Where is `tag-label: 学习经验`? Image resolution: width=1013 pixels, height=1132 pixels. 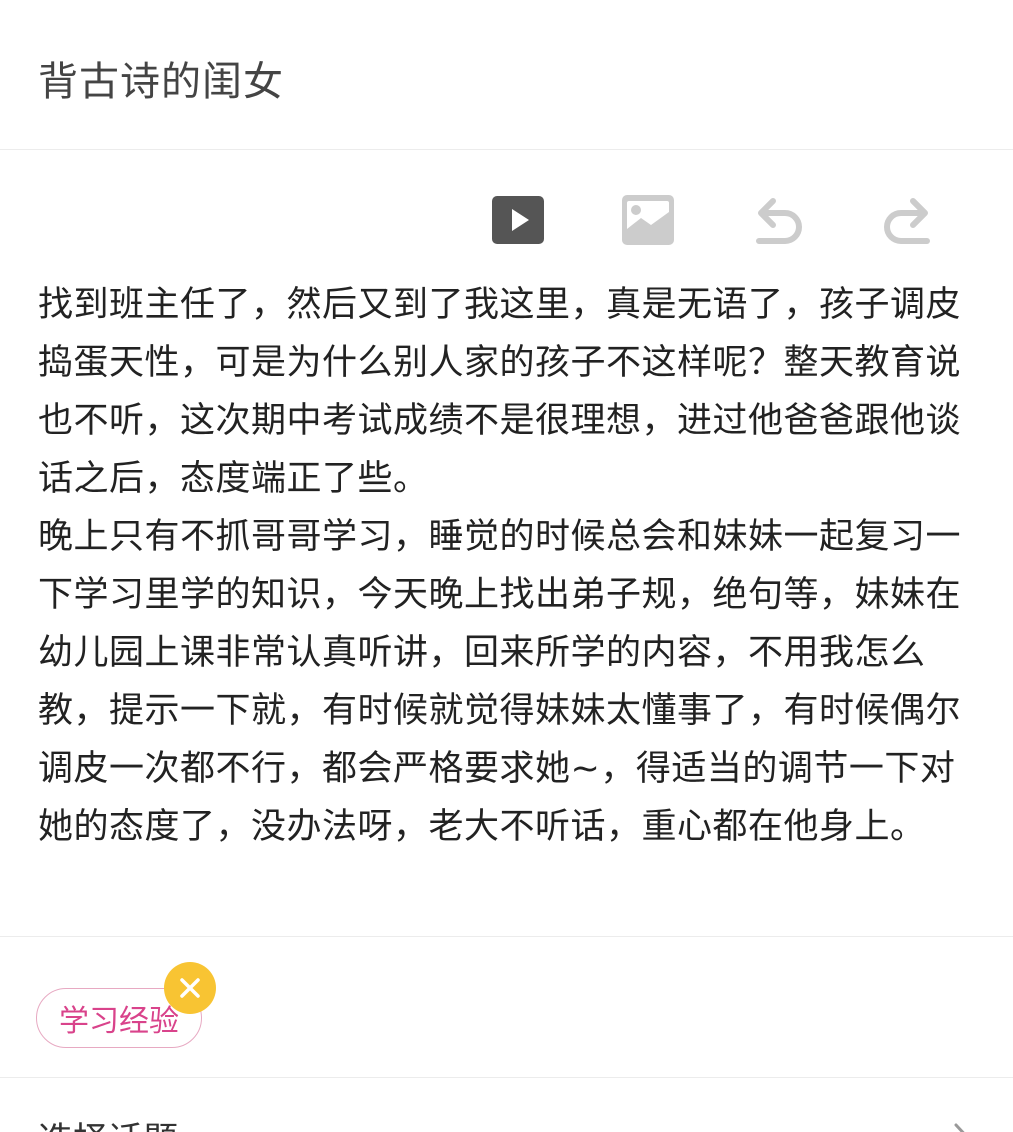 tag-label: 学习经验 is located at coordinates (119, 1021).